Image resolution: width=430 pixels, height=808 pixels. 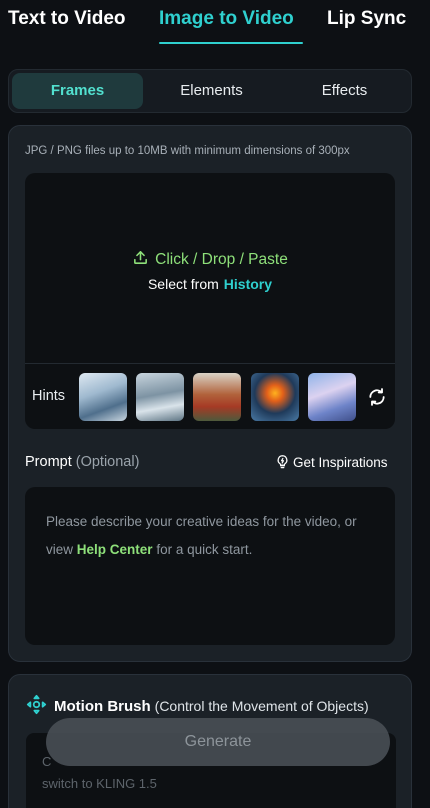 I want to click on prompt-placeholder-end: for a quick start., so click(x=204, y=549).